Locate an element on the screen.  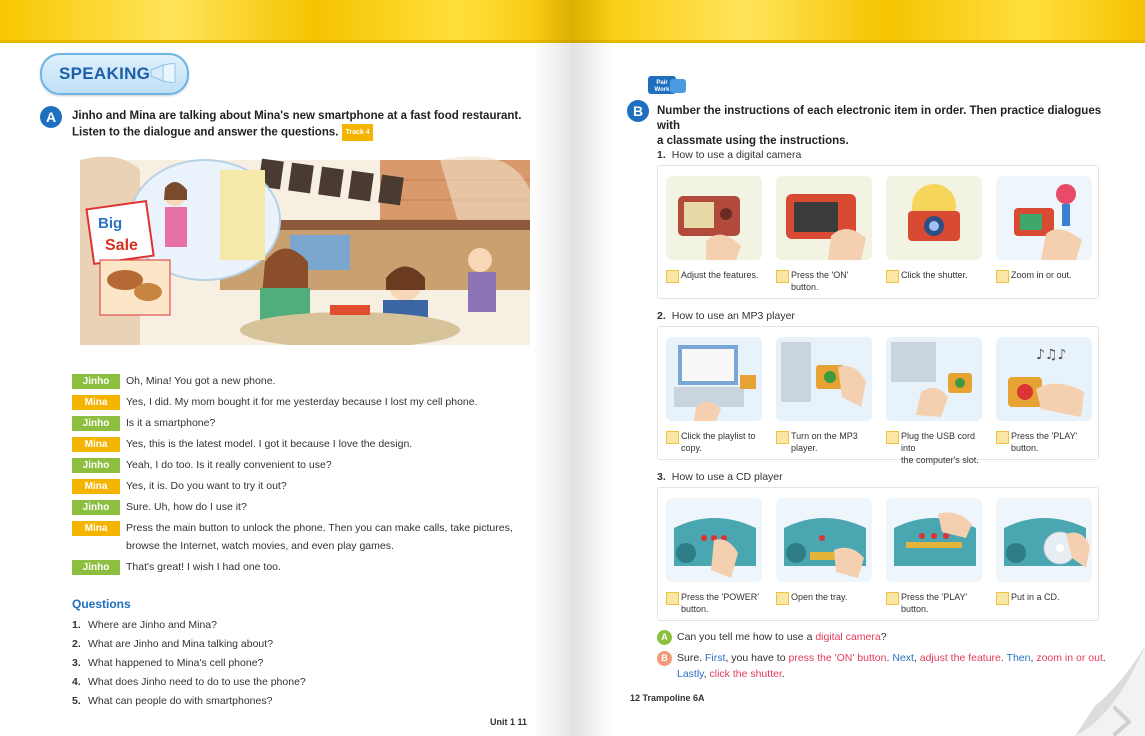
laptop-playlist-image is located at coordinates (714, 379).